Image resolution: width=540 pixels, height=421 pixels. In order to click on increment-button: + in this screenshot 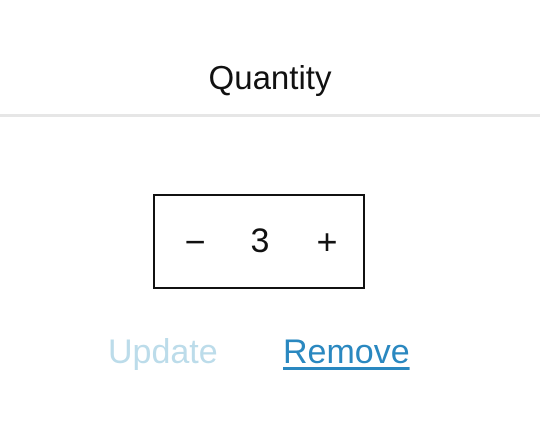, I will do `click(327, 241)`.